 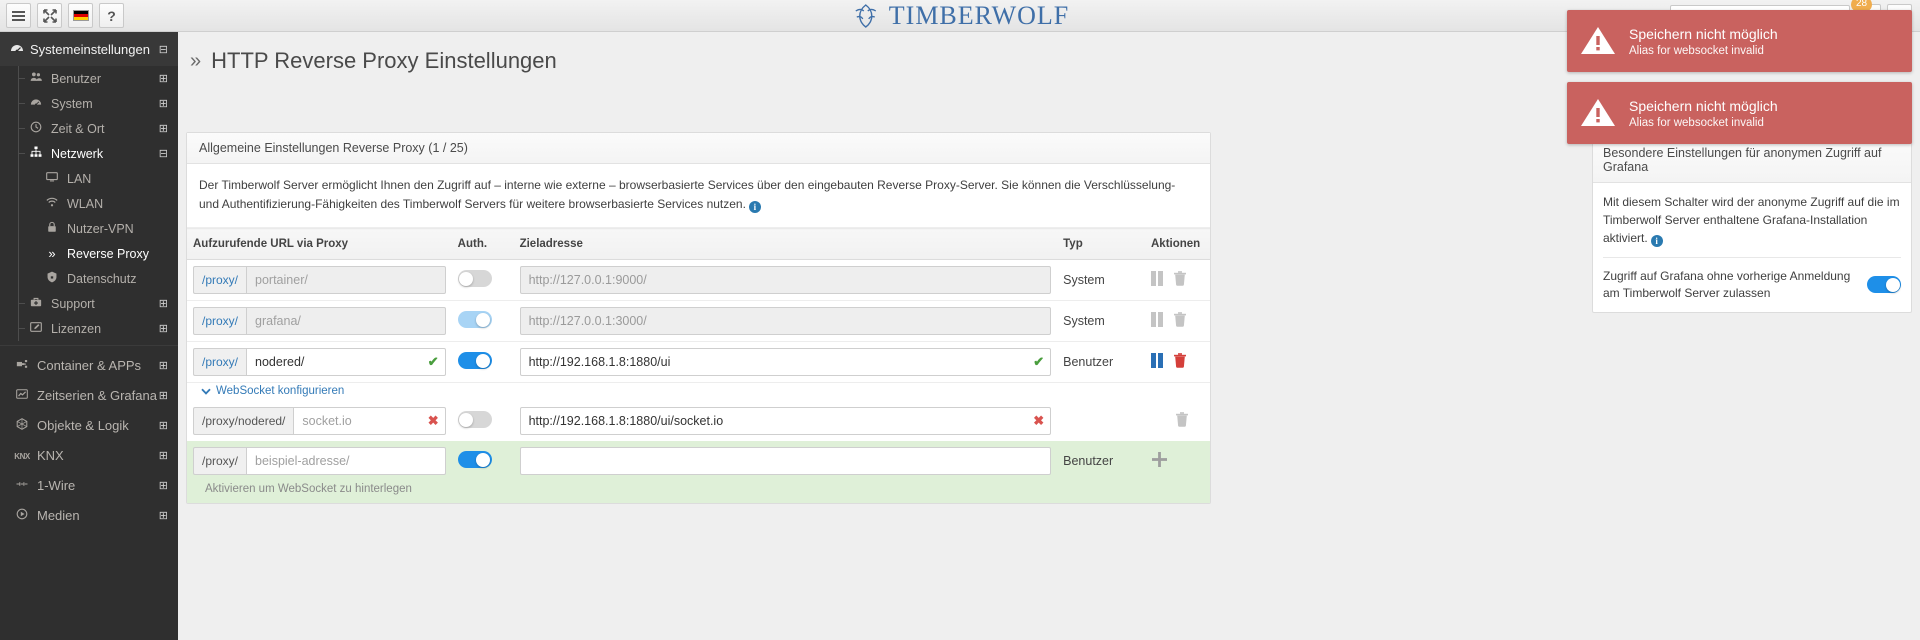 I want to click on cell-url: /proxy/nodered/socket.io ✖, so click(x=319, y=421).